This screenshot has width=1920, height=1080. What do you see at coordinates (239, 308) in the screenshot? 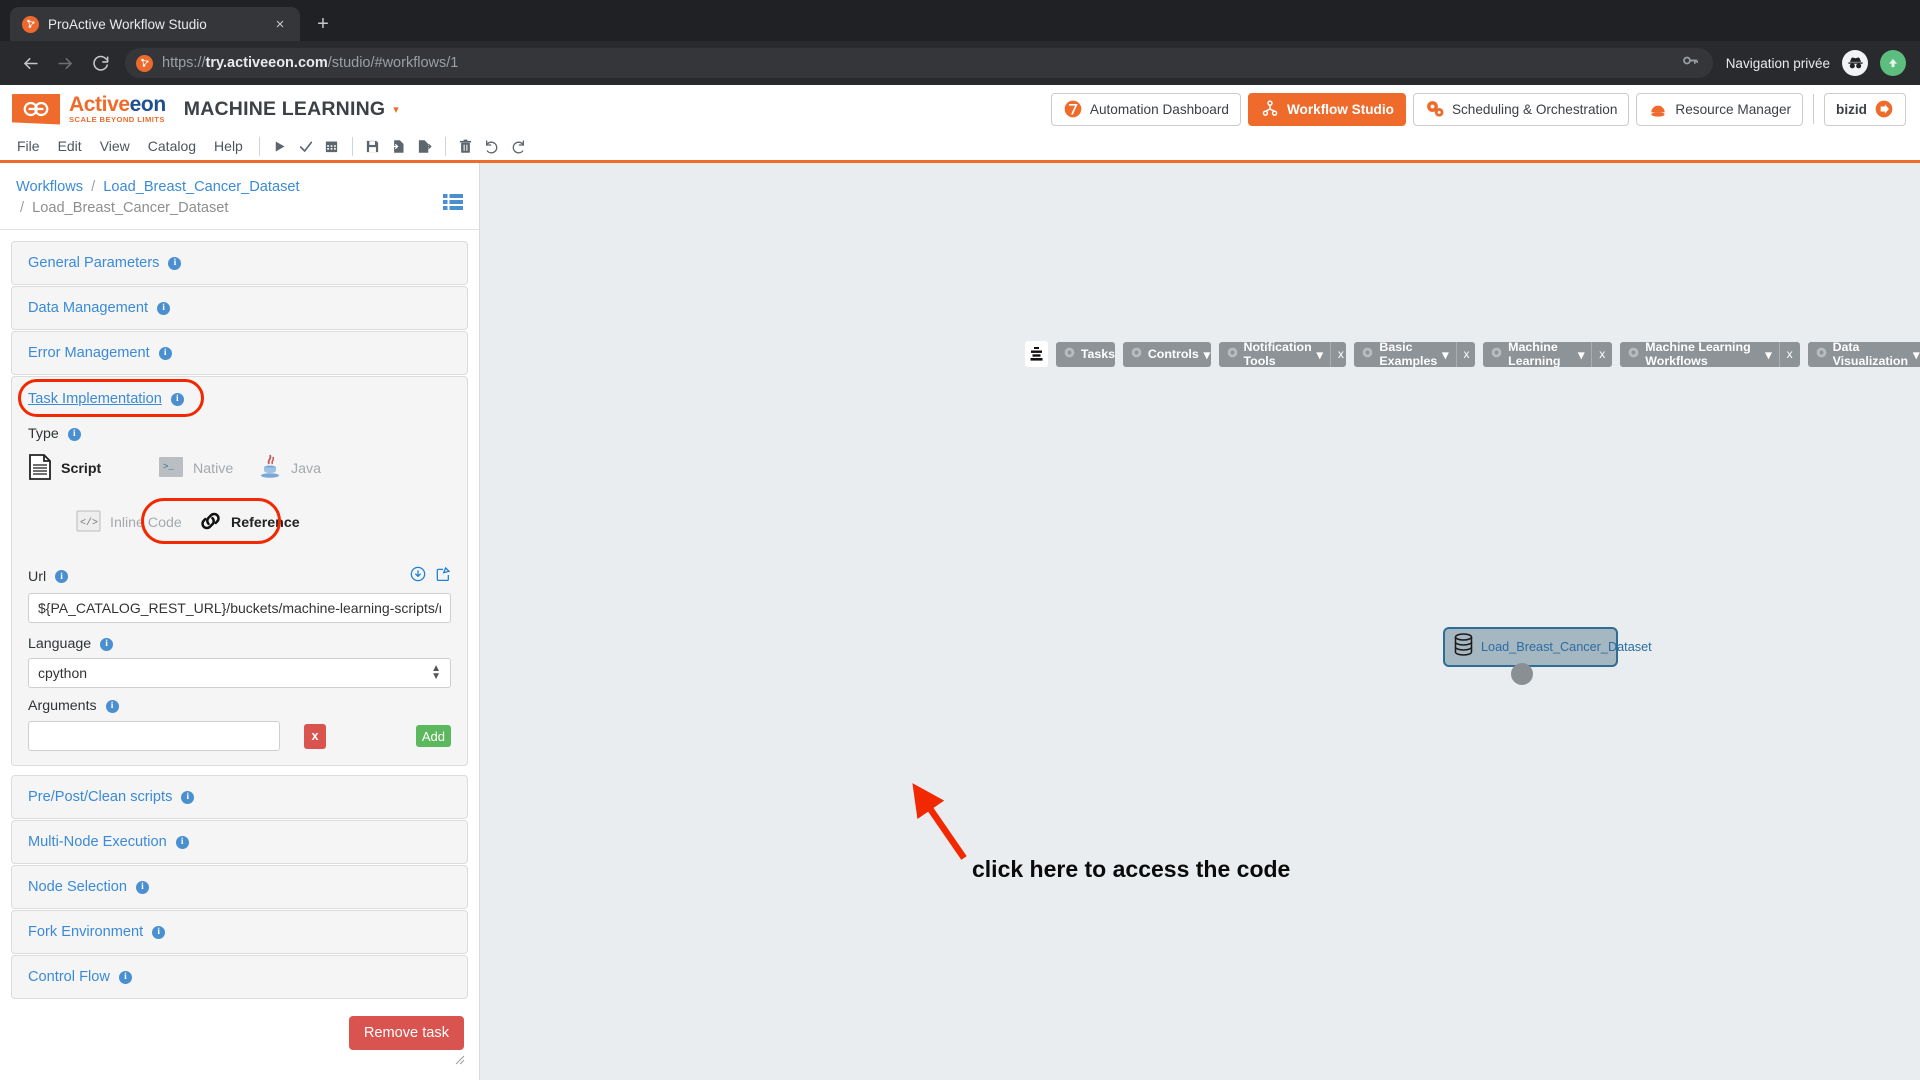
I see `section-data-management: Data Management i` at bounding box center [239, 308].